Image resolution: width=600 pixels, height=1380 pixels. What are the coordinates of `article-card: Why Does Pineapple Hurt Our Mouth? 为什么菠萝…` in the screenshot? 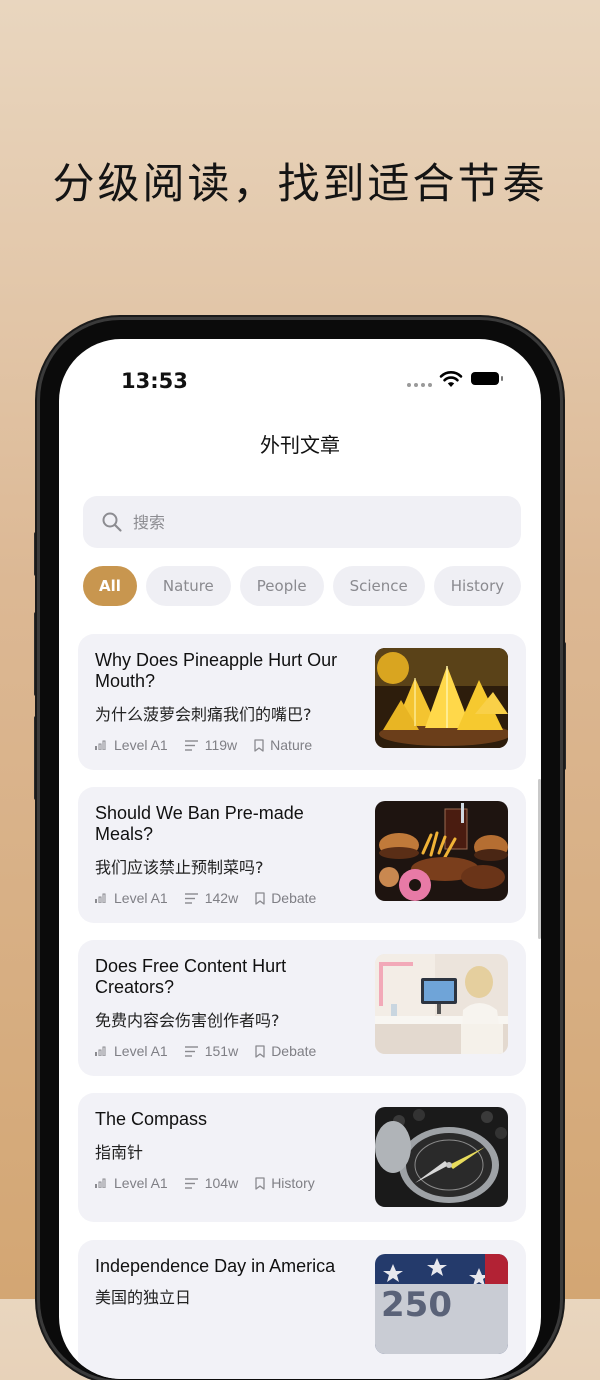 It's located at (302, 702).